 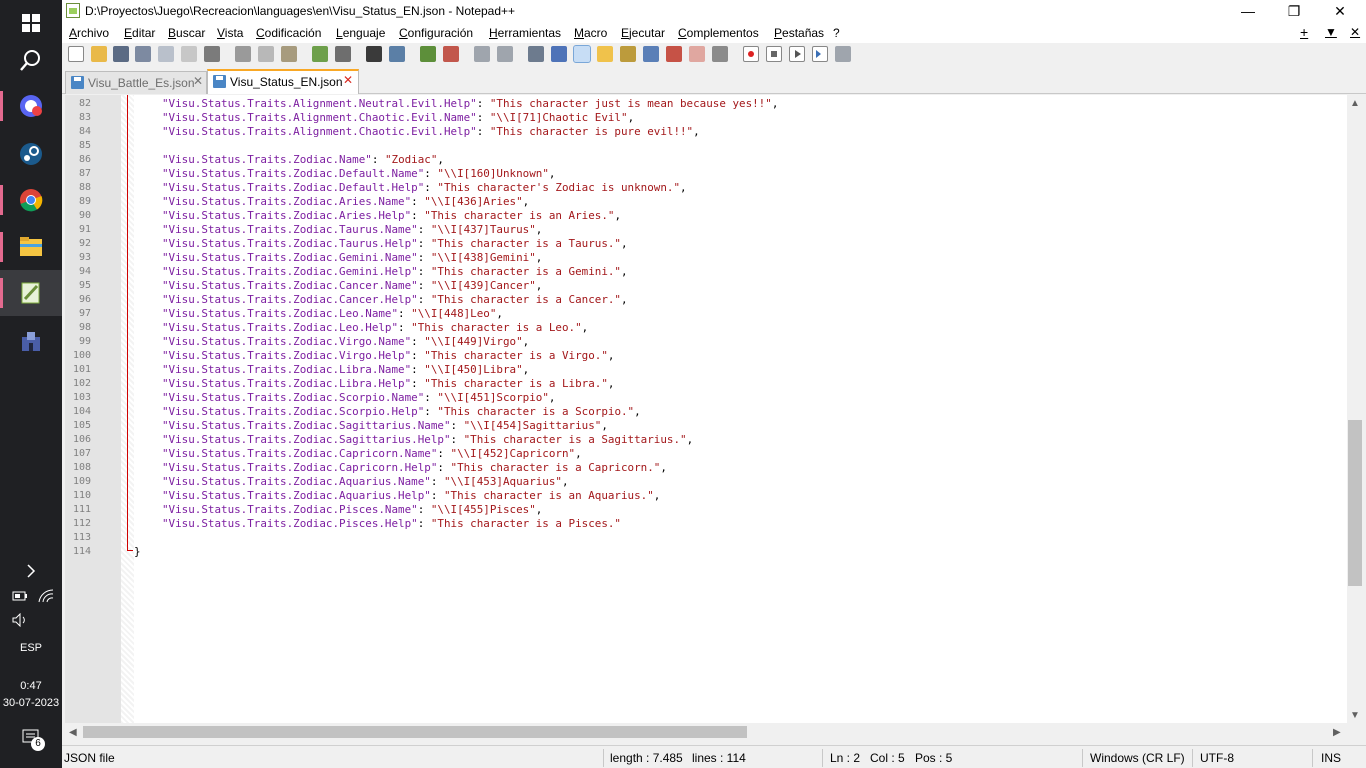 What do you see at coordinates (559, 54) in the screenshot?
I see `show-all-chars-icon` at bounding box center [559, 54].